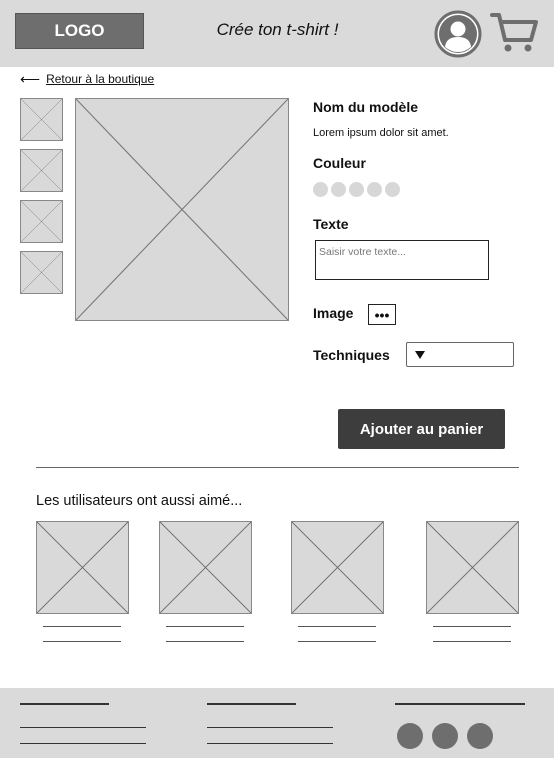  I want to click on footer, so click(277, 723).